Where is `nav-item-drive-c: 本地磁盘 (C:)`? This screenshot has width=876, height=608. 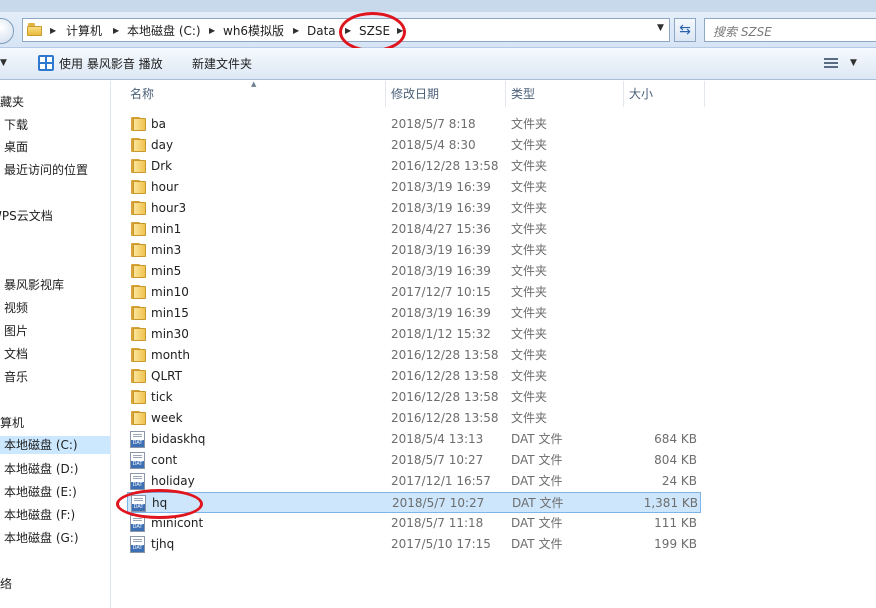 nav-item-drive-c: 本地磁盘 (C:) is located at coordinates (55, 445).